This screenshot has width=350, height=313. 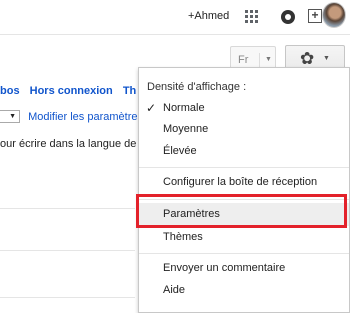 What do you see at coordinates (244, 290) in the screenshot?
I see `help-item: Aide` at bounding box center [244, 290].